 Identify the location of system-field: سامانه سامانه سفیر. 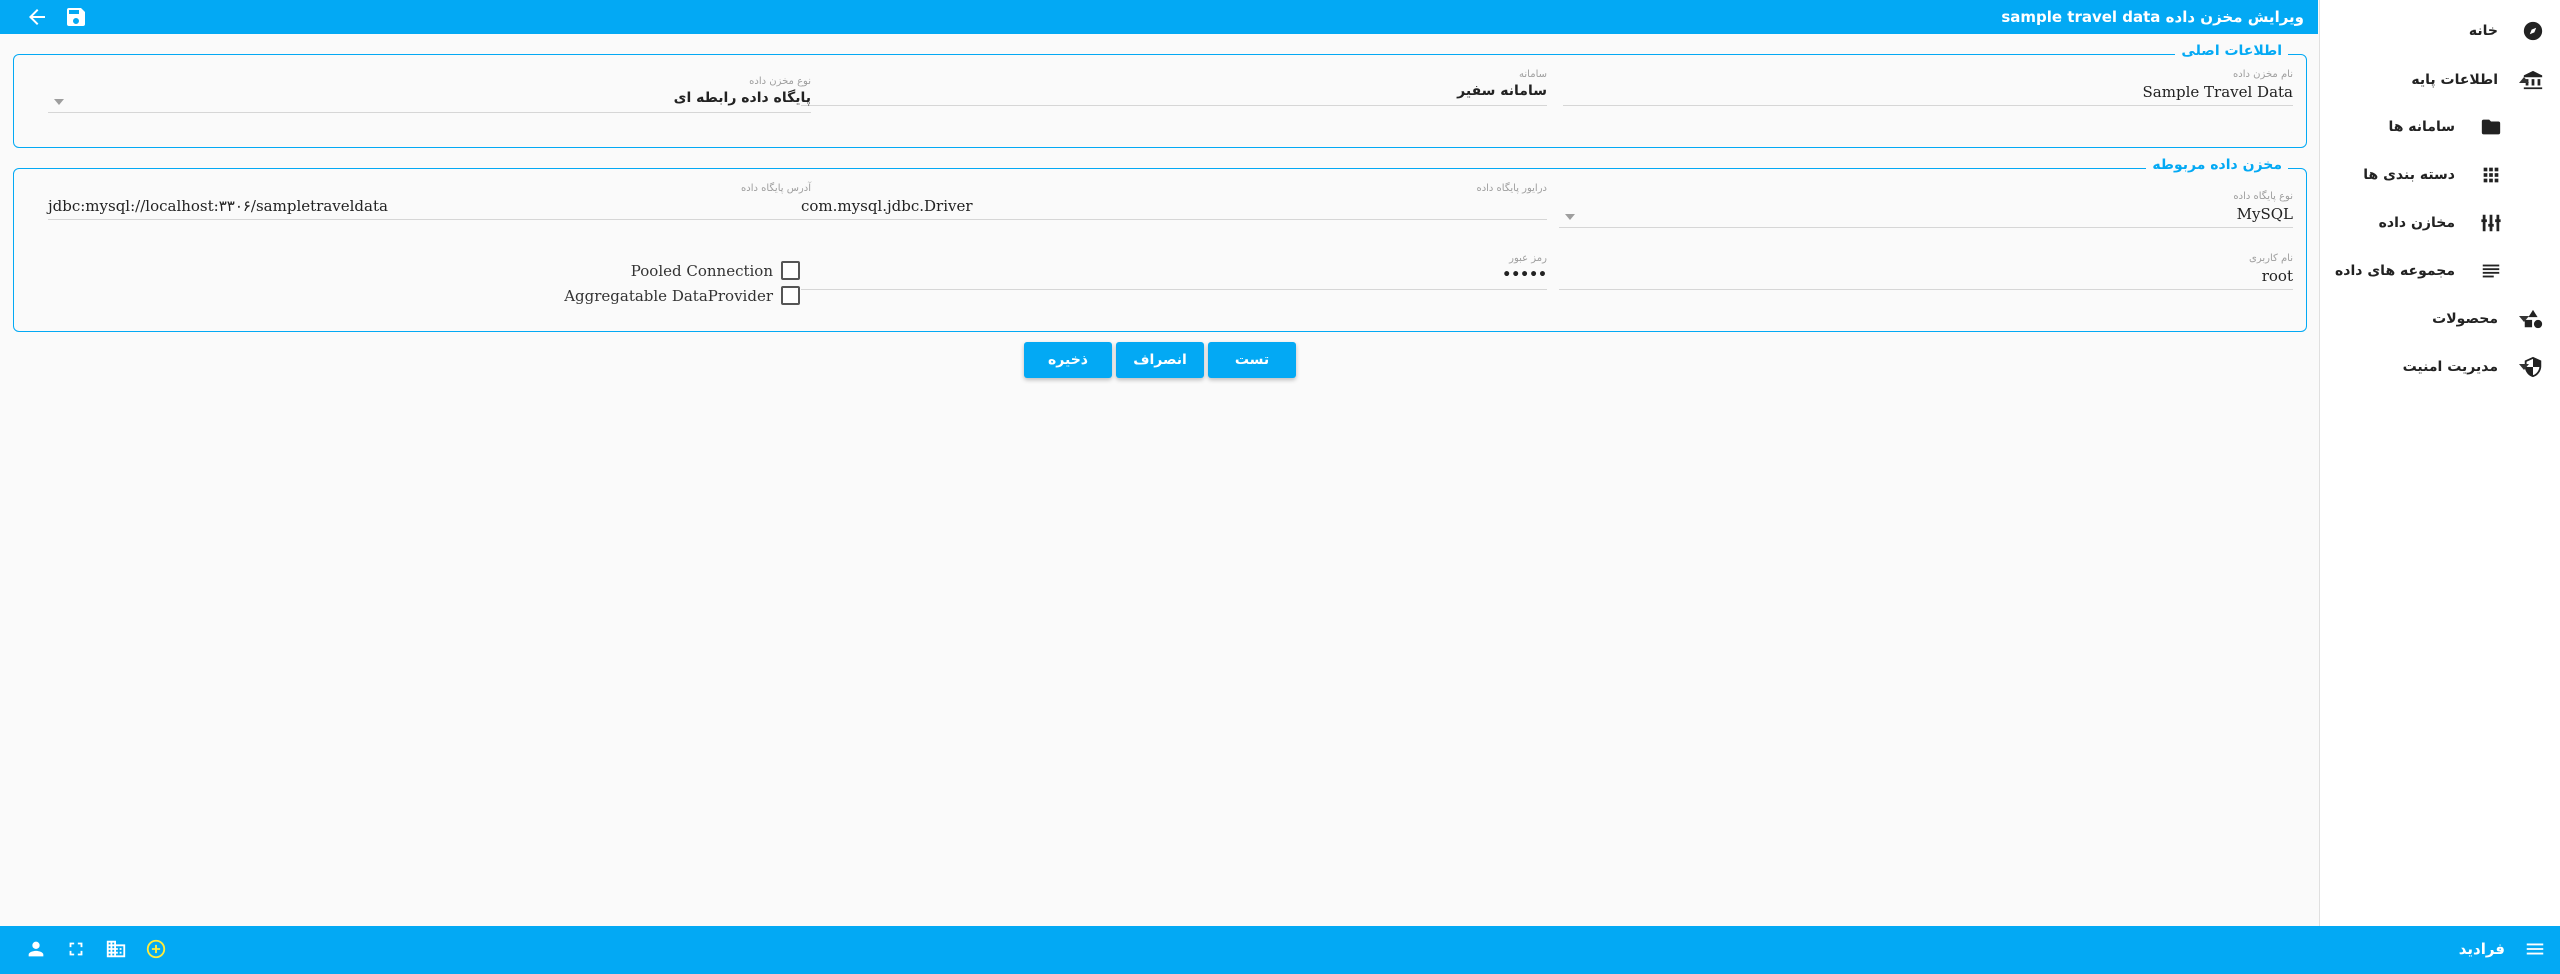
(1174, 89).